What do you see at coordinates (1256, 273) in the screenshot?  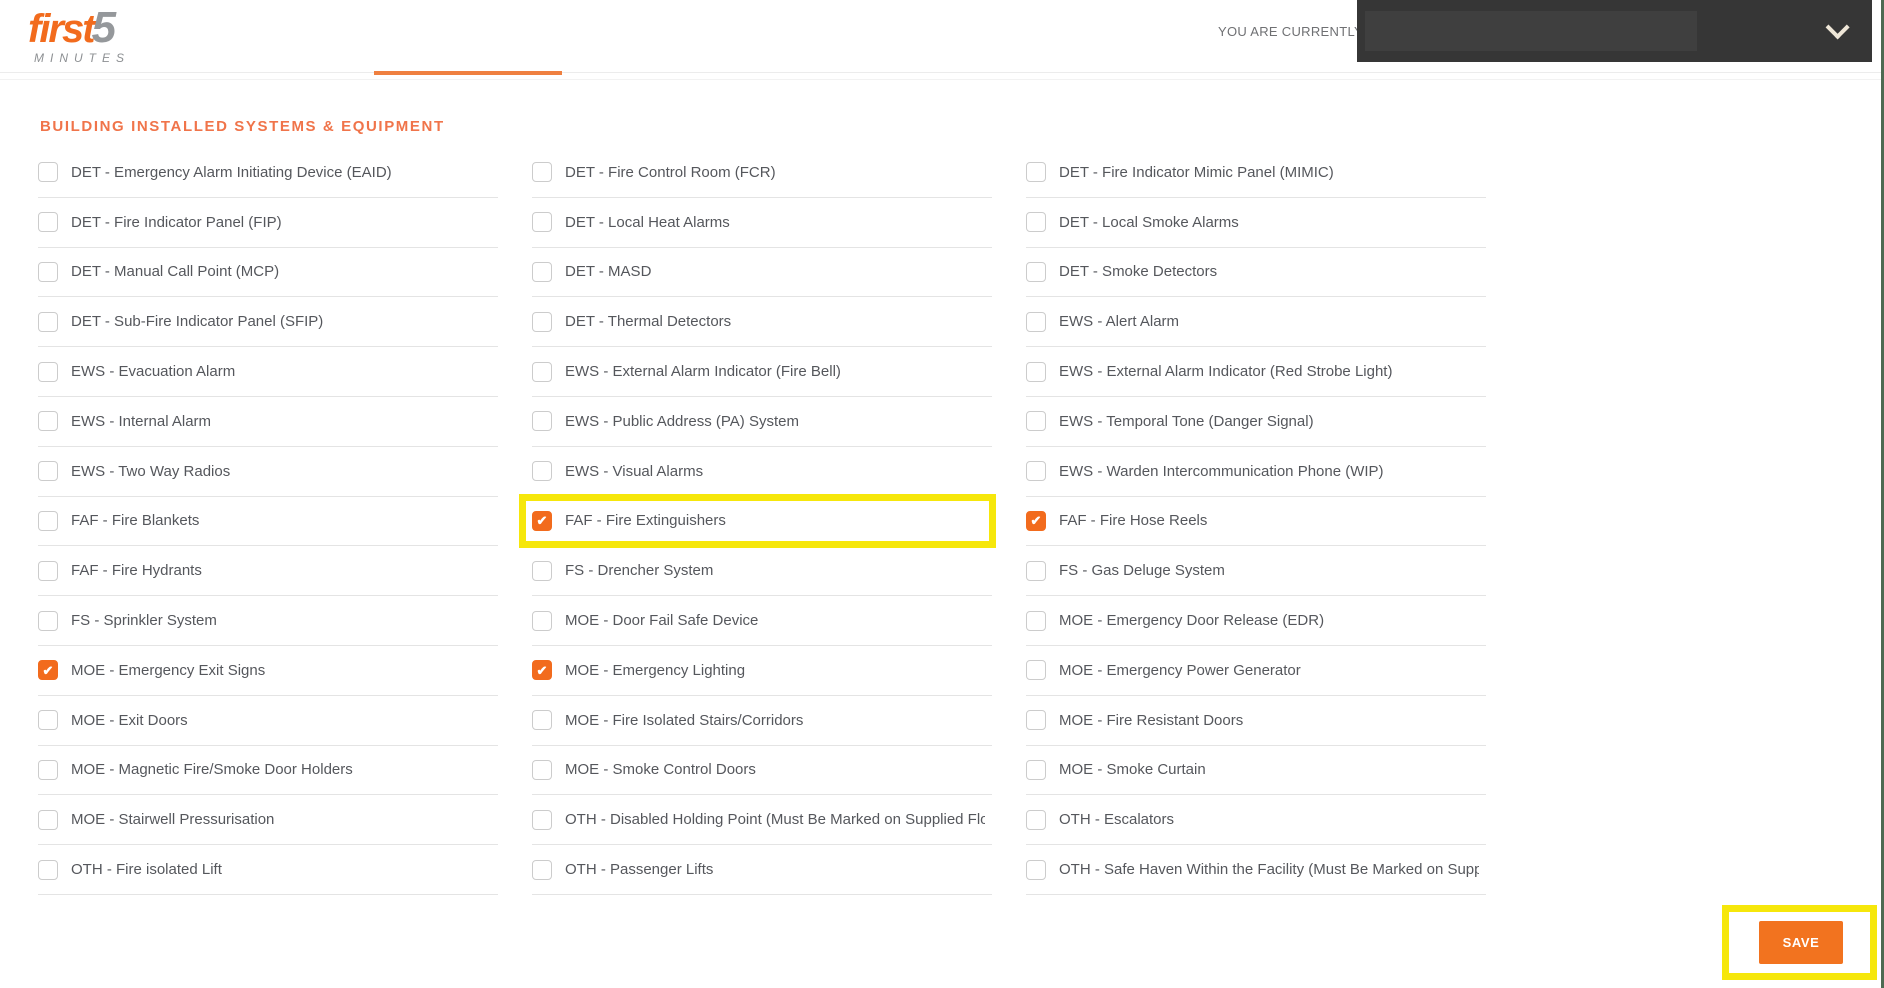 I see `equipment-row: DET - Smoke Detectors` at bounding box center [1256, 273].